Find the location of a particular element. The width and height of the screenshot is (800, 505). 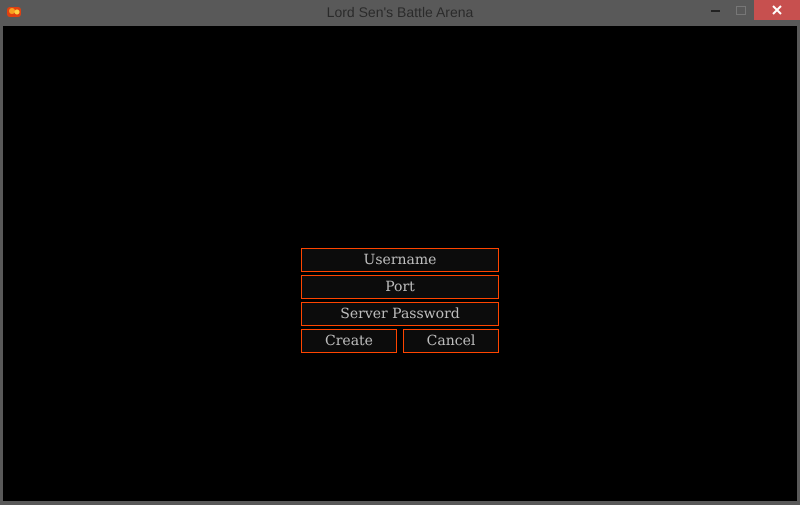

action-button: Cancel is located at coordinates (451, 341).